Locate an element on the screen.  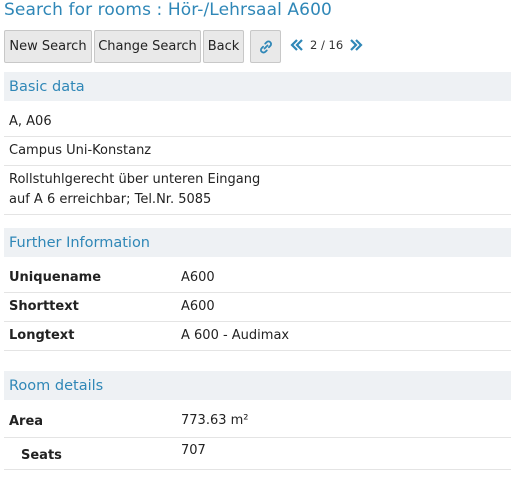
section-header-further-information: Further Information is located at coordinates (257, 242).